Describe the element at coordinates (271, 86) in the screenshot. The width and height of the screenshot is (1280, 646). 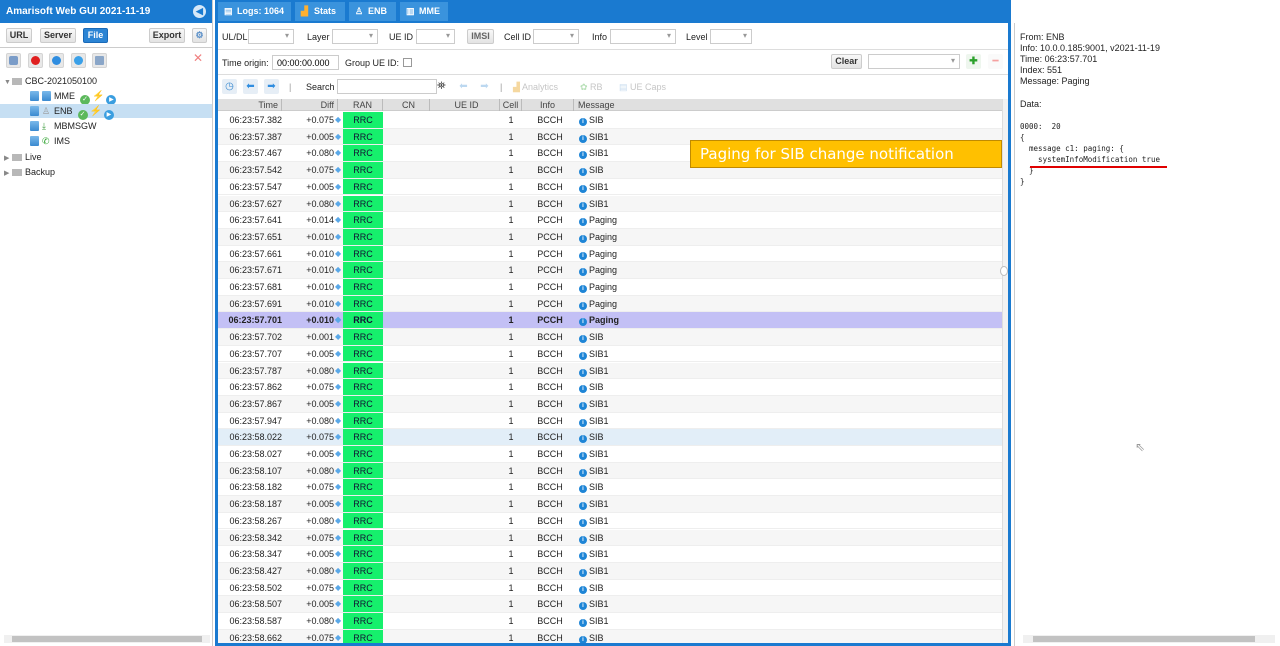
I see `next-icon: ➡` at that location.